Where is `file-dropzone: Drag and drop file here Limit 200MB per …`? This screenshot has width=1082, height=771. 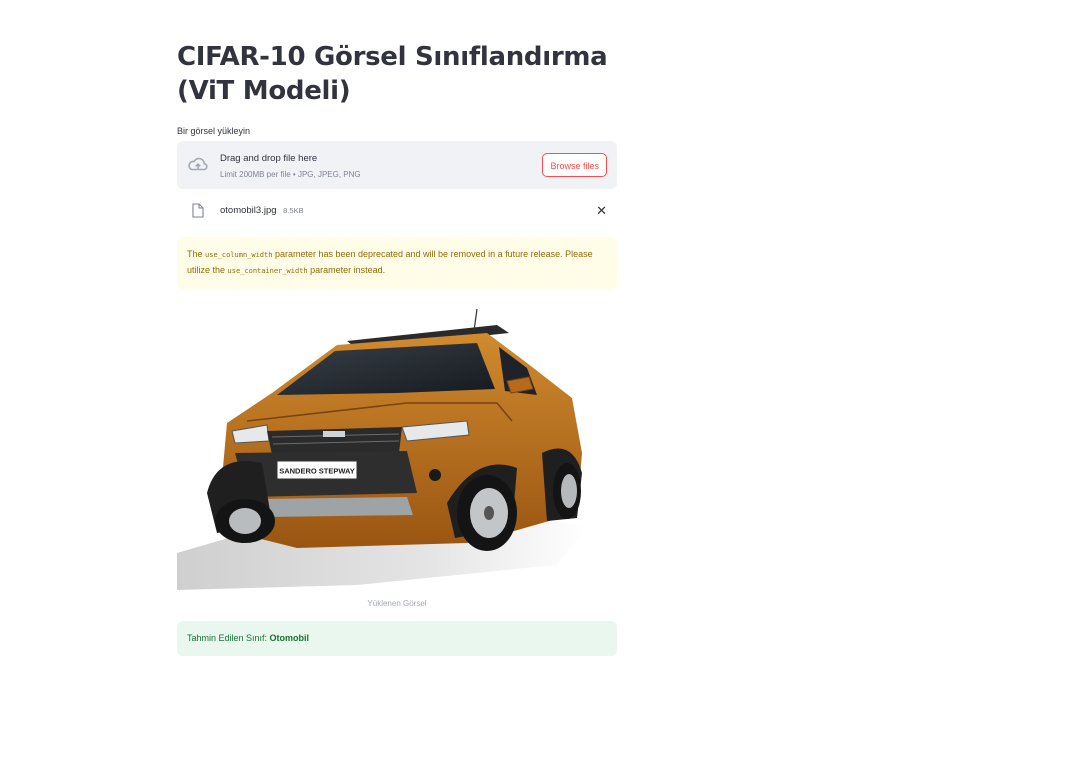
file-dropzone: Drag and drop file here Limit 200MB per … is located at coordinates (397, 165).